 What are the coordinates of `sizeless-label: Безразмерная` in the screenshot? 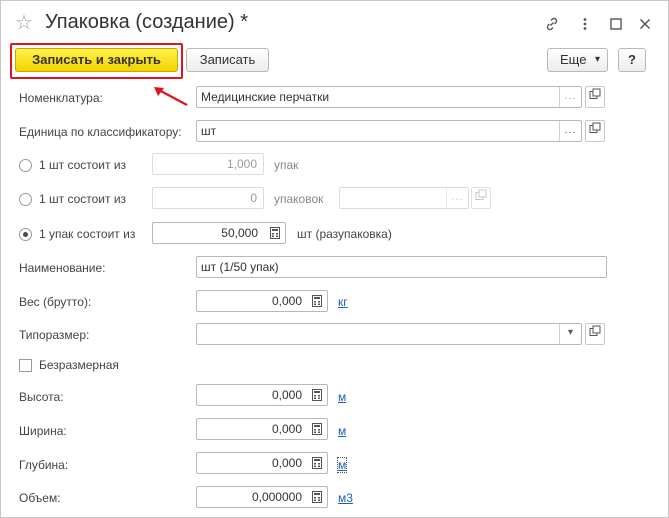 It's located at (79, 365).